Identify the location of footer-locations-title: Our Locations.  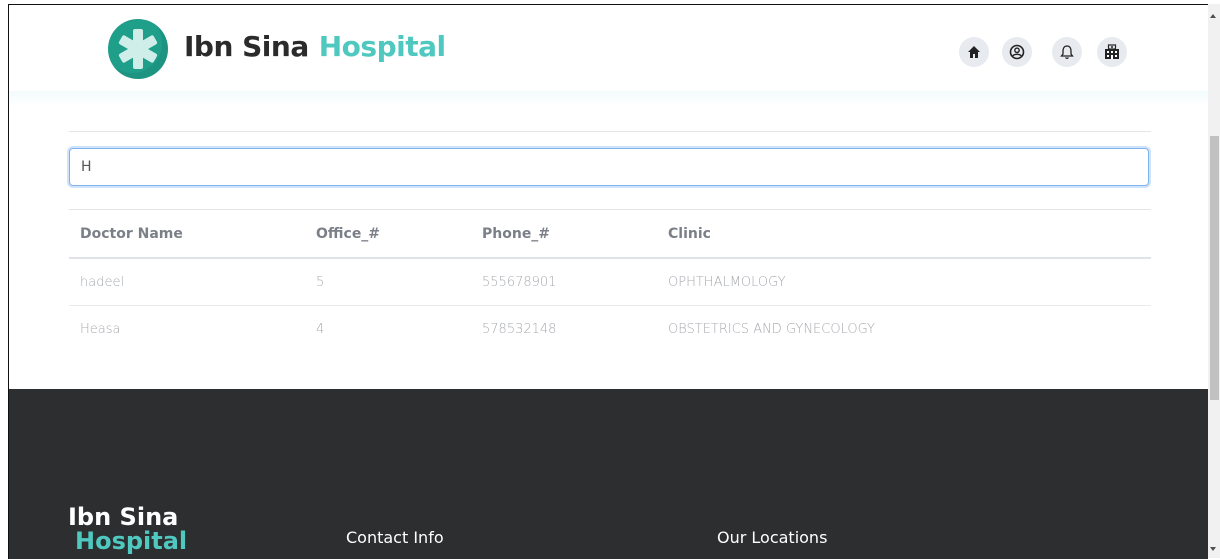
(772, 537).